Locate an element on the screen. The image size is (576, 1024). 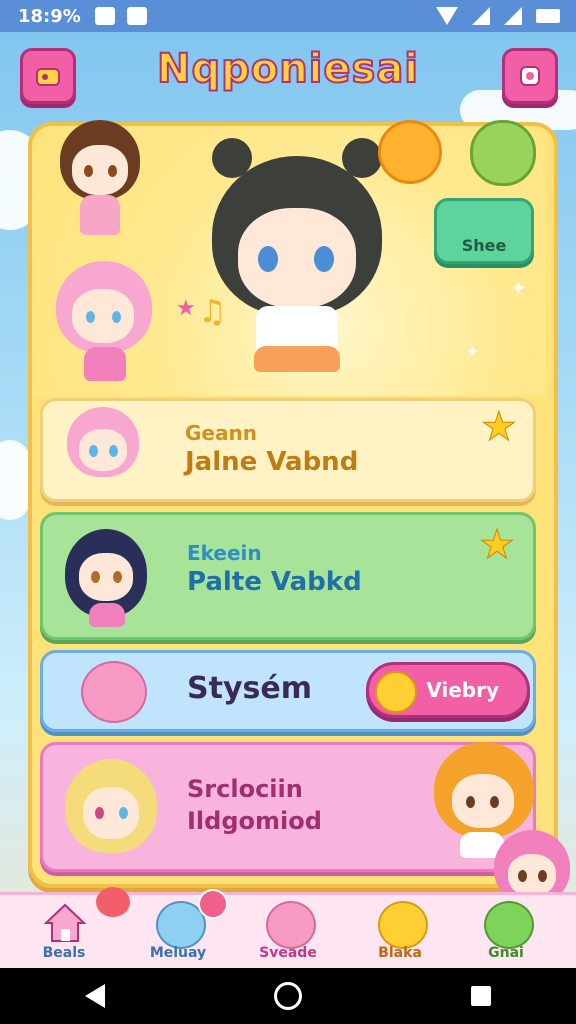
gear-icon is located at coordinates (530, 76).